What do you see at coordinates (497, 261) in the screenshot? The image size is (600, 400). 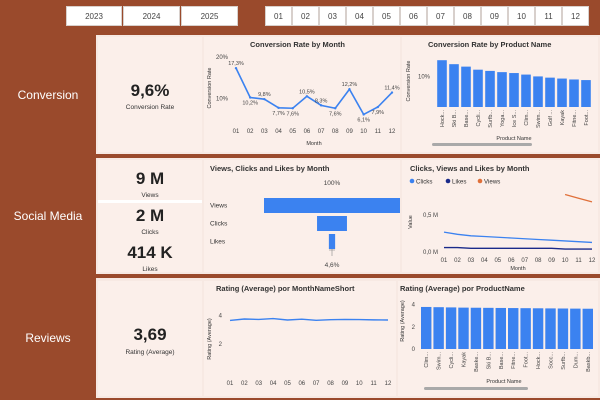 I see `x-tick-label: 05` at bounding box center [497, 261].